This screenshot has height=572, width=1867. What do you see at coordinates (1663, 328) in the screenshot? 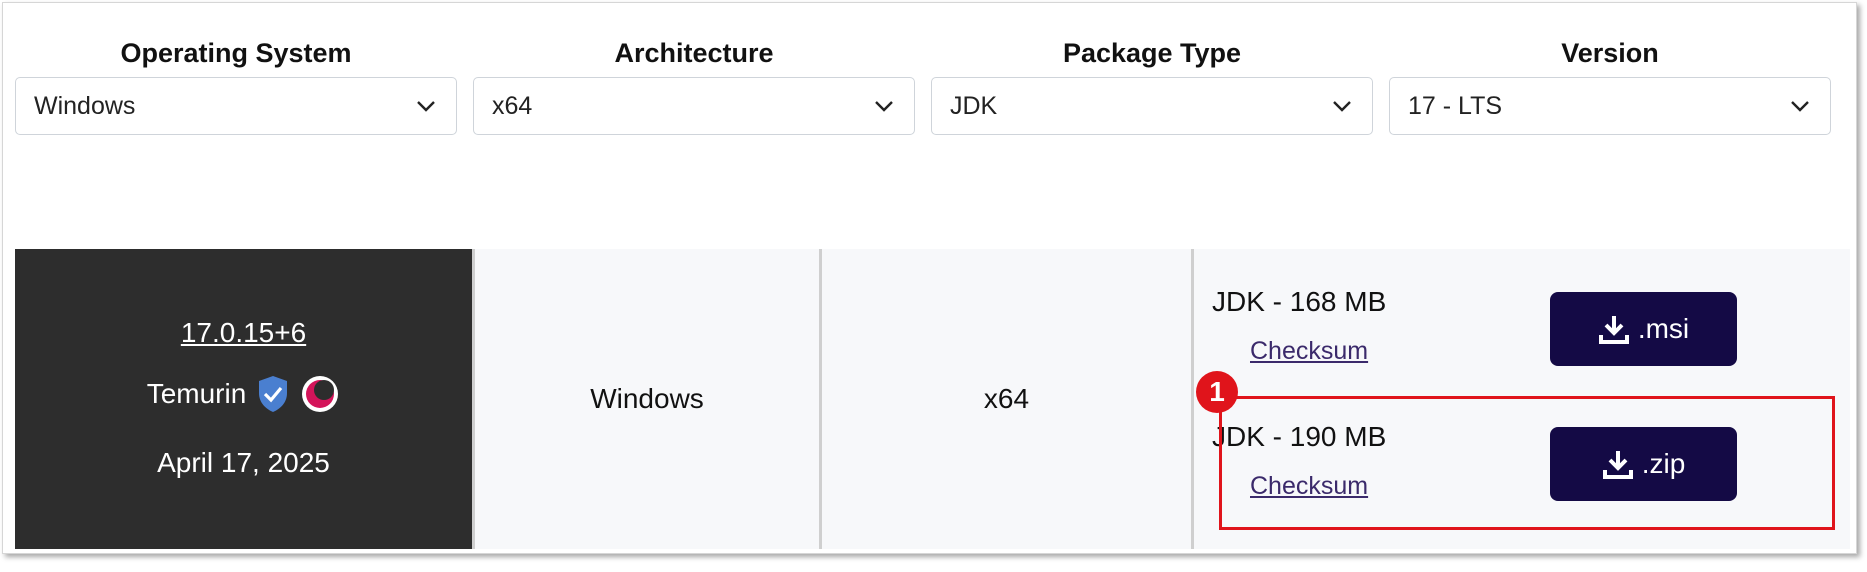
I see `button-label: .msi` at bounding box center [1663, 328].